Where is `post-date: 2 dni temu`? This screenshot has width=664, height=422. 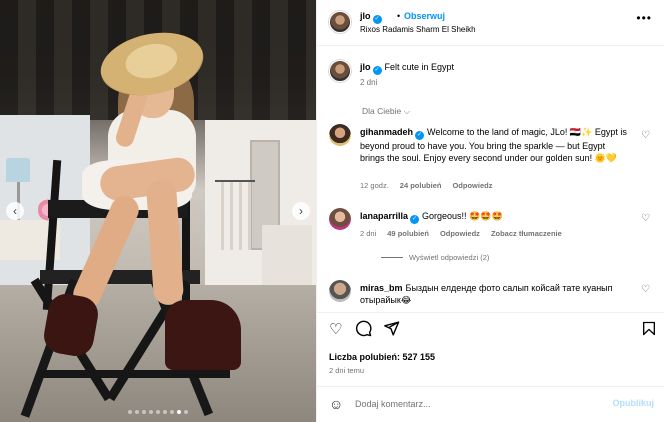
post-date: 2 dni temu is located at coordinates (346, 370).